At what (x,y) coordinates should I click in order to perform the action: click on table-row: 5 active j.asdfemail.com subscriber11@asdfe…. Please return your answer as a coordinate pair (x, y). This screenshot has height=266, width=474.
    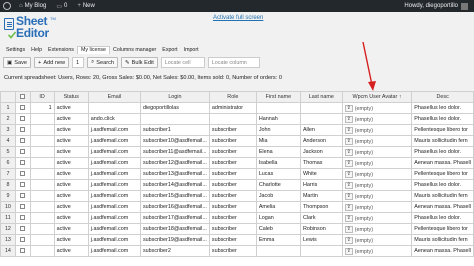
    Looking at the image, I should click on (237, 152).